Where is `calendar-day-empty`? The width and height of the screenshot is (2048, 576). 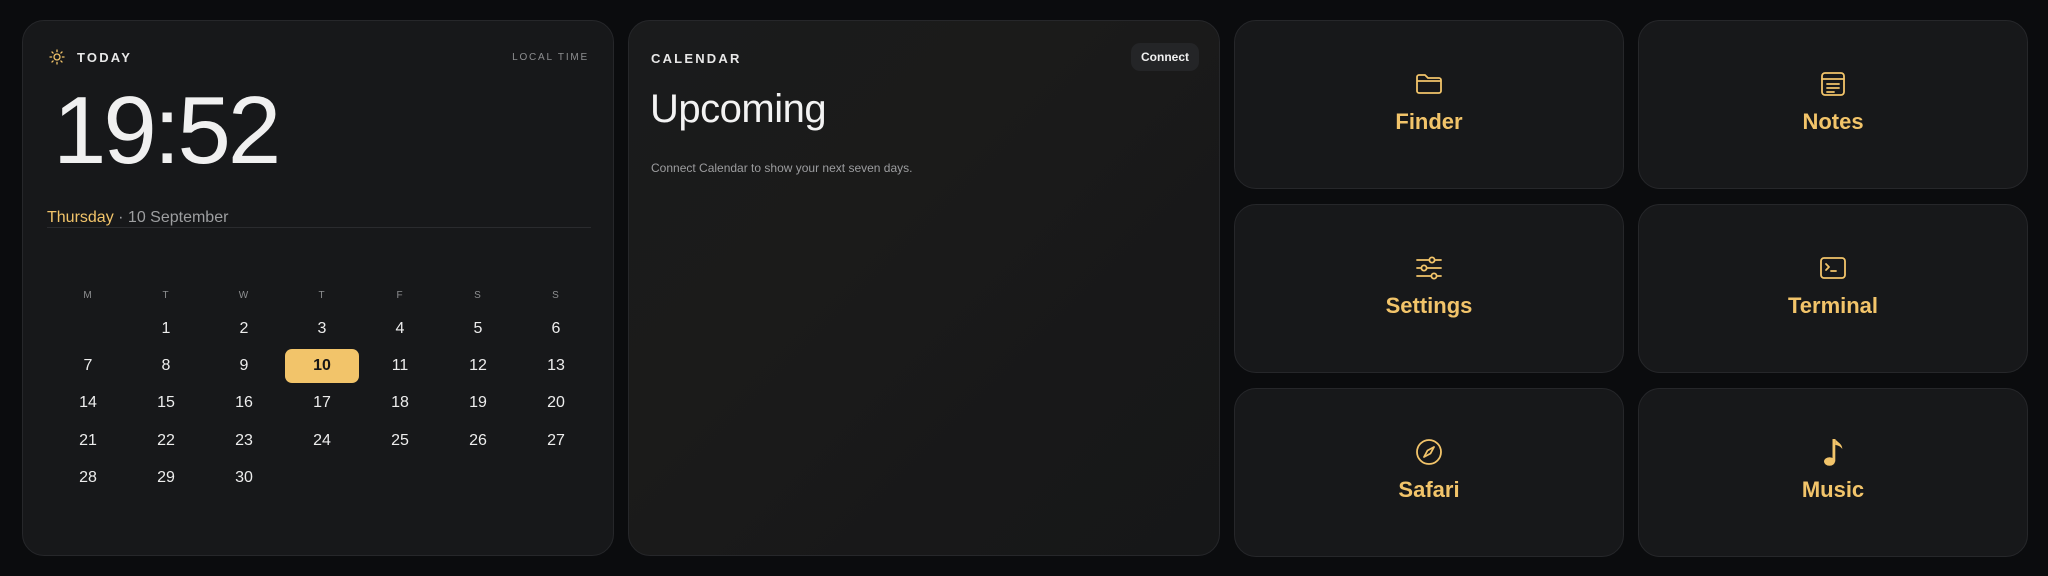
calendar-day-empty is located at coordinates (88, 328).